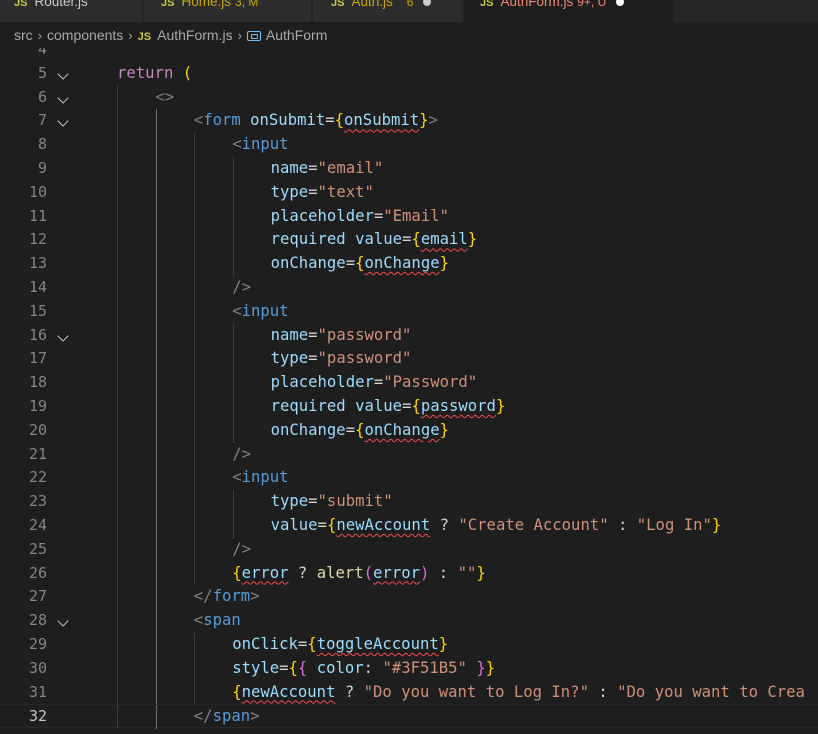 The image size is (818, 734). Describe the element at coordinates (42, 96) in the screenshot. I see `line-number: 6` at that location.